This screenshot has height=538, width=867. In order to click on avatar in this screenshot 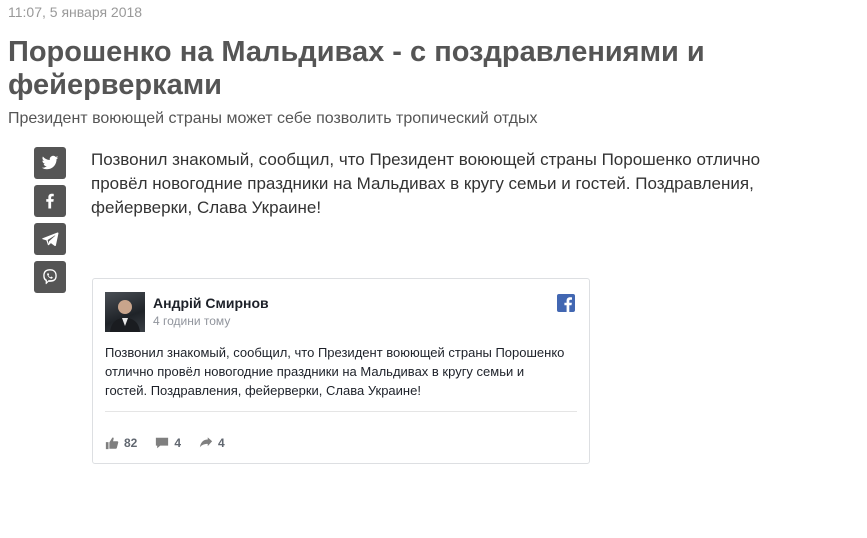, I will do `click(125, 312)`.